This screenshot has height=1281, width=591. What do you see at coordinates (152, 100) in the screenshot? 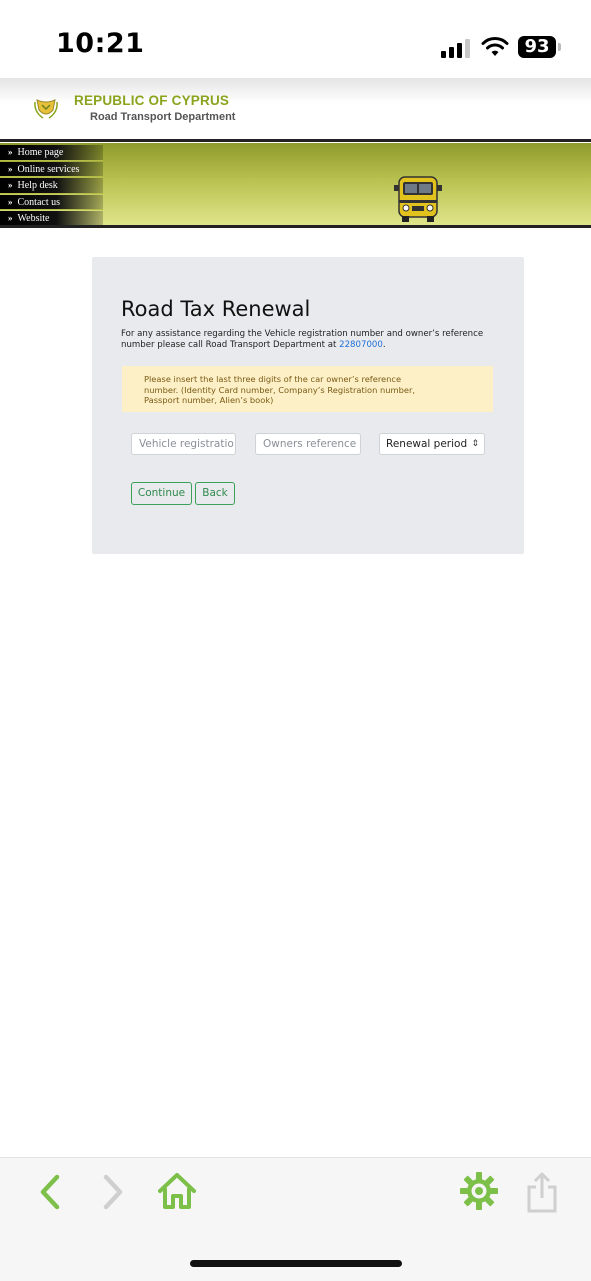
I see `site-title: REPUBLIC OF CYPRUS` at bounding box center [152, 100].